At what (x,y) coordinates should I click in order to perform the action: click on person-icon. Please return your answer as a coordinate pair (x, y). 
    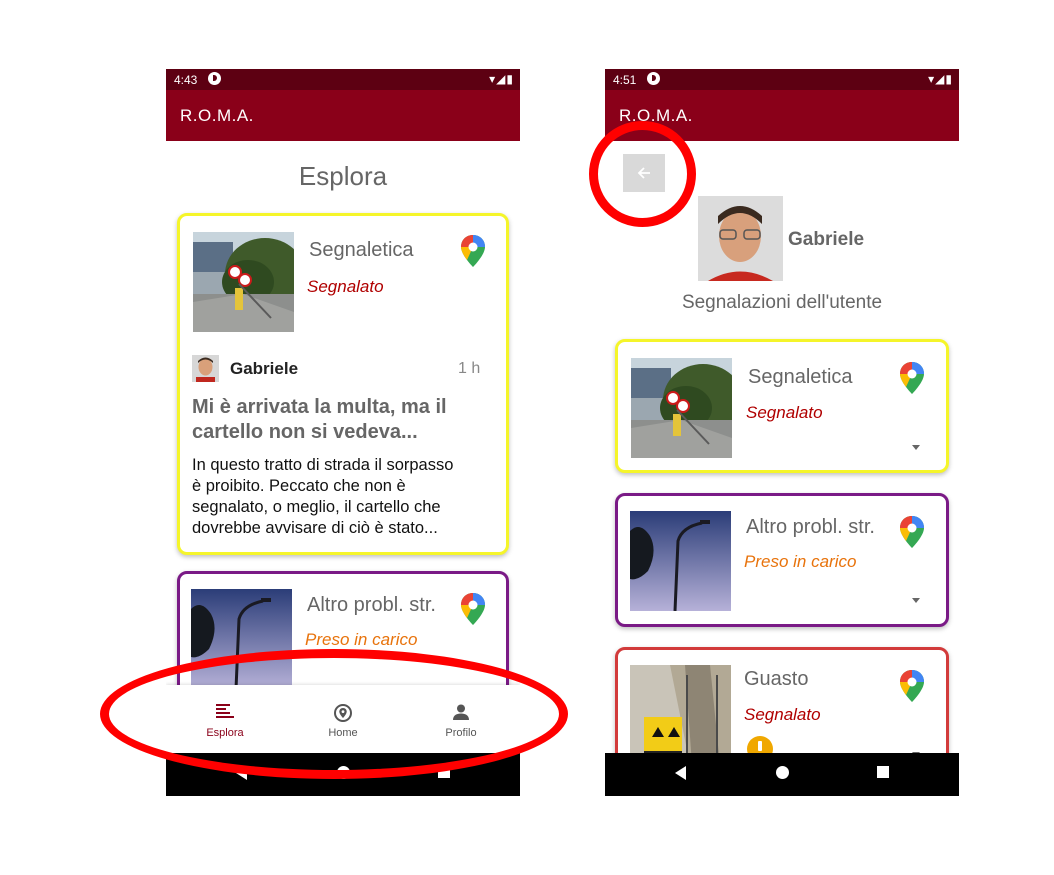
    Looking at the image, I should click on (461, 712).